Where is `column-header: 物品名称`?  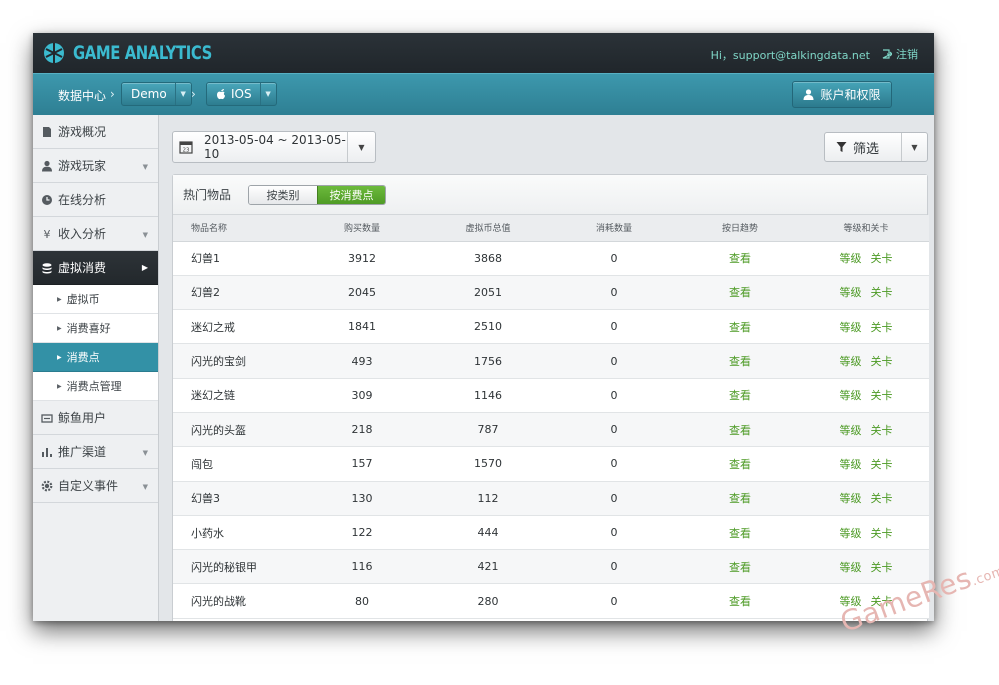 column-header: 物品名称 is located at coordinates (236, 228).